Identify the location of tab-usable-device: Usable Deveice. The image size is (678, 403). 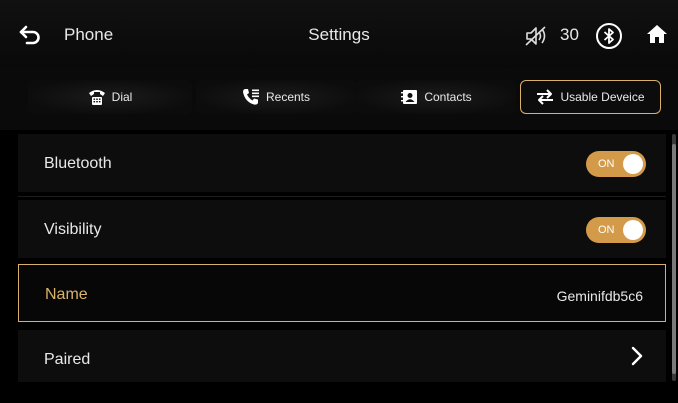
(590, 97).